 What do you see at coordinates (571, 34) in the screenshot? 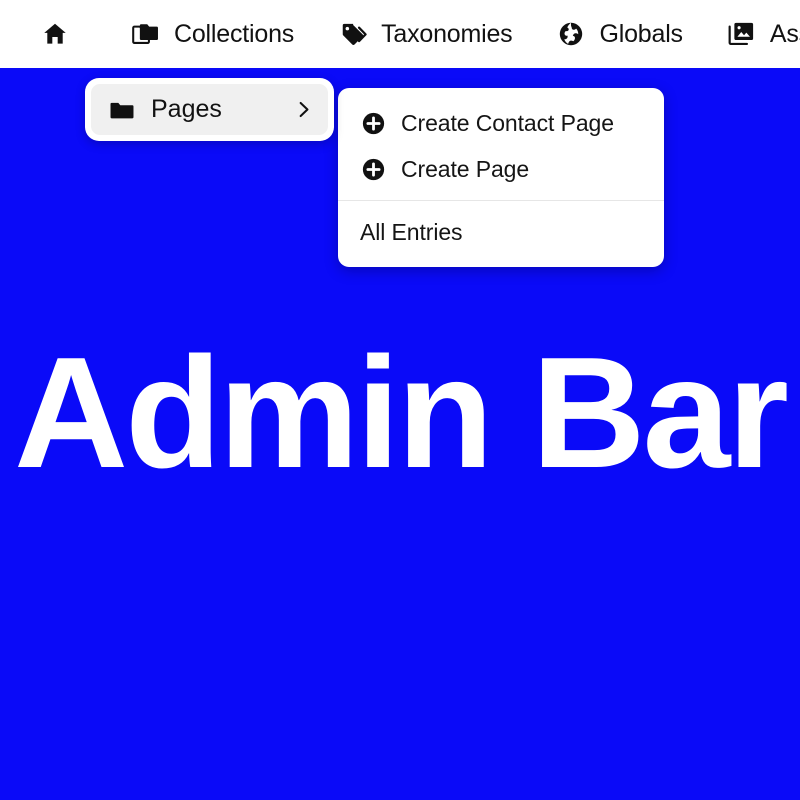
I see `globe-icon` at bounding box center [571, 34].